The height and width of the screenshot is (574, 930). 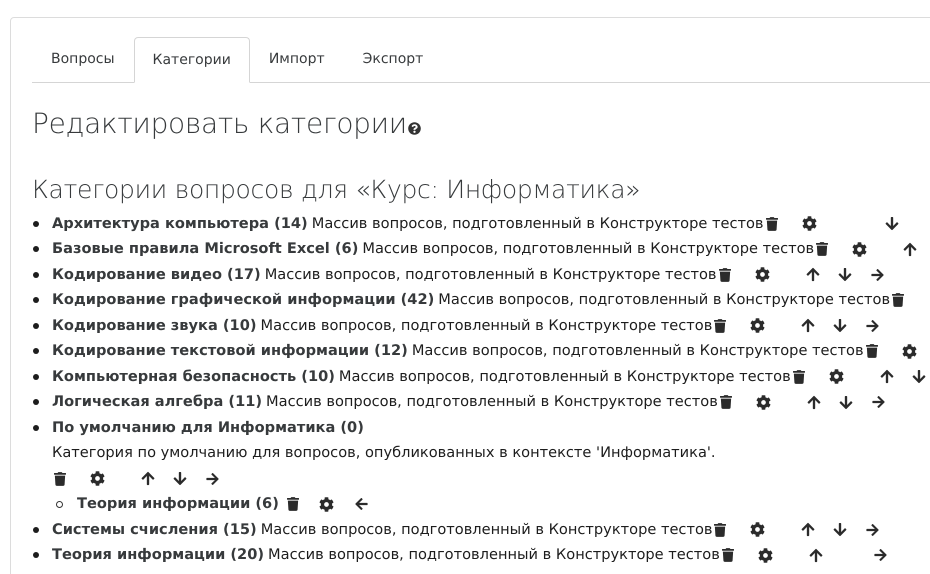 I want to click on tab: Импорт, so click(x=297, y=59).